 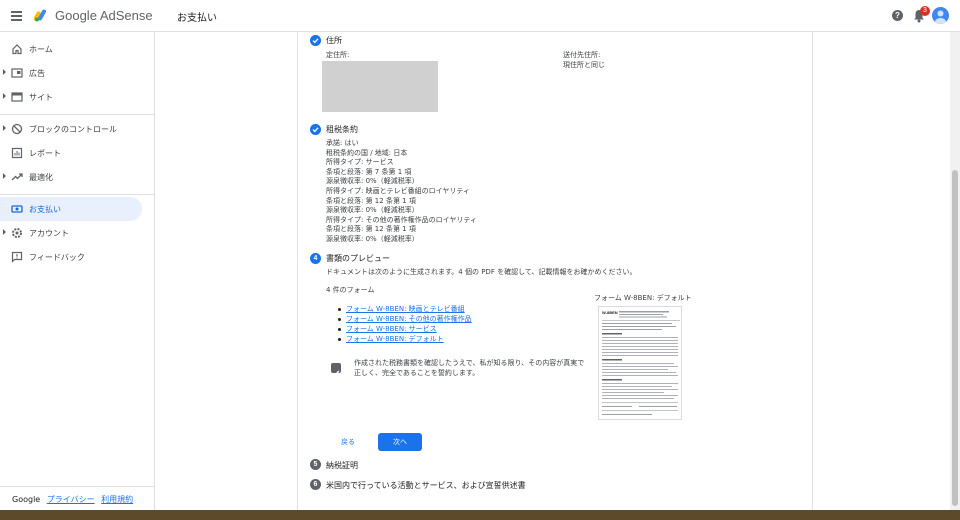 What do you see at coordinates (41, 97) in the screenshot?
I see `sidebar-item-label: サイト` at bounding box center [41, 97].